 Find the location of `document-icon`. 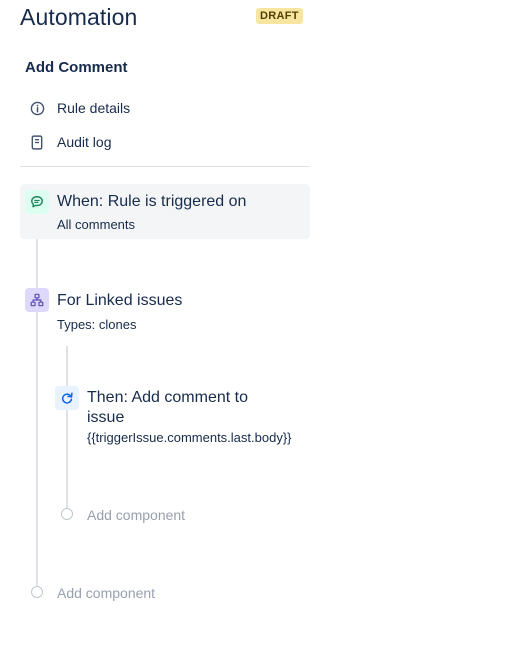

document-icon is located at coordinates (37, 142).